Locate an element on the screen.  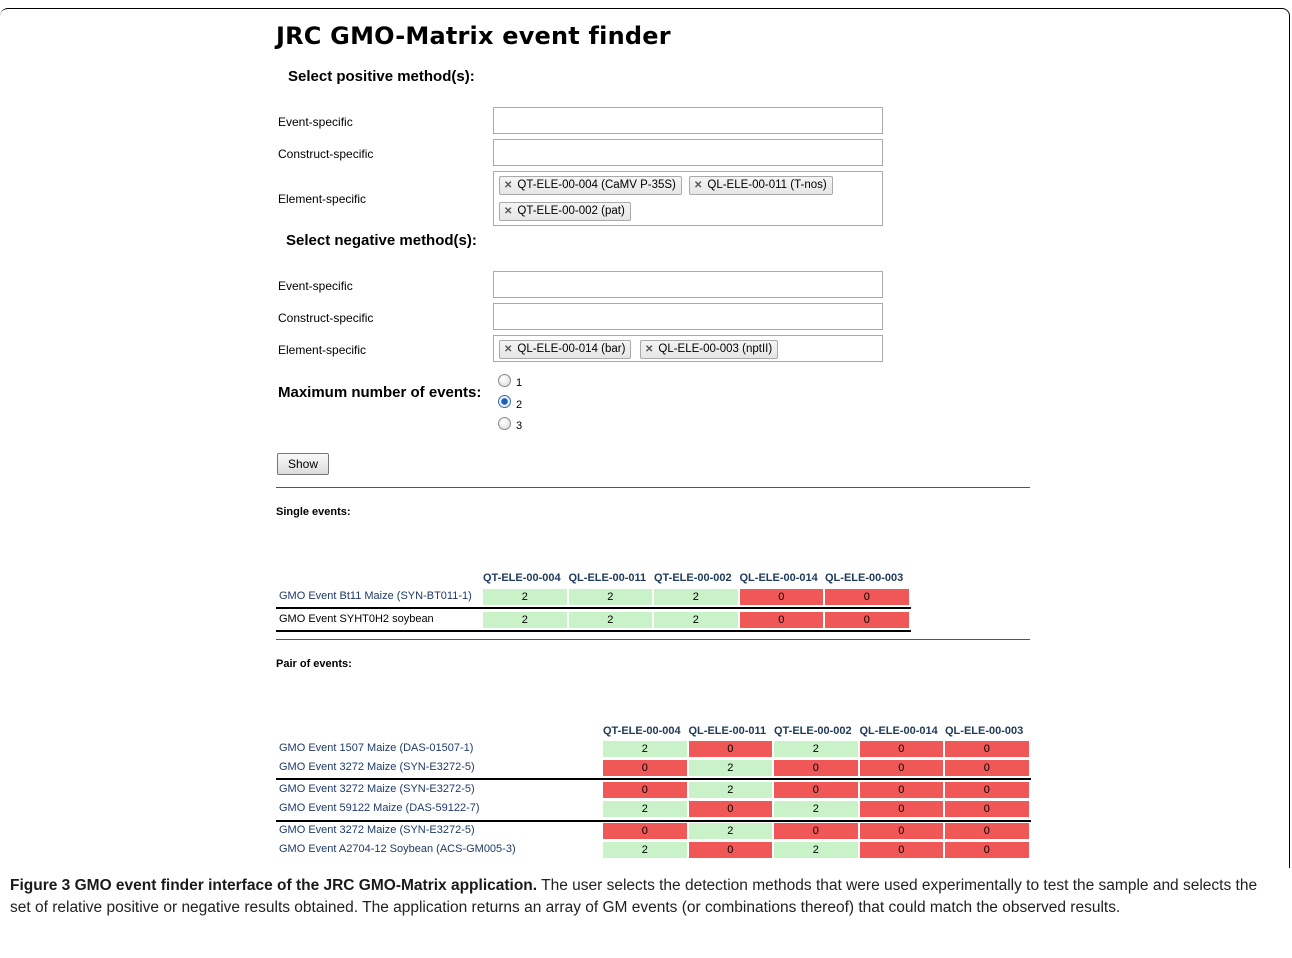
negative-element-label: Element-specific is located at coordinates (322, 350).